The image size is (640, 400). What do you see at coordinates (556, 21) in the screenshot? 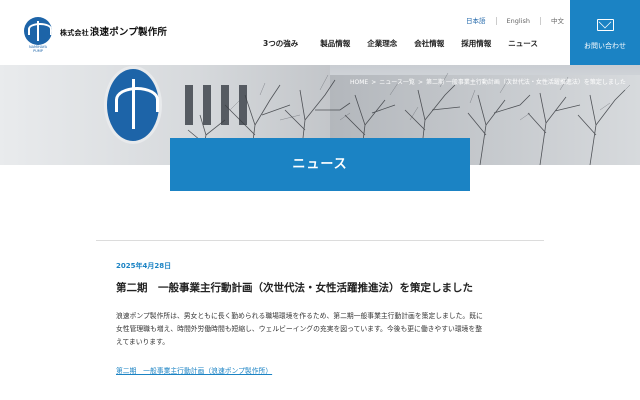
I see `lang-chinese: 中文` at bounding box center [556, 21].